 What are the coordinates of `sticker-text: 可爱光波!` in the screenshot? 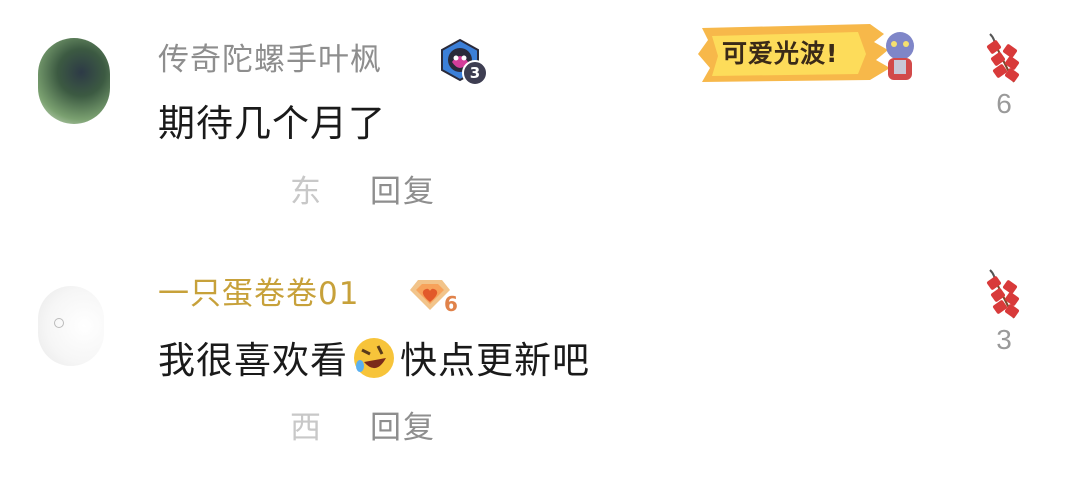 It's located at (780, 53).